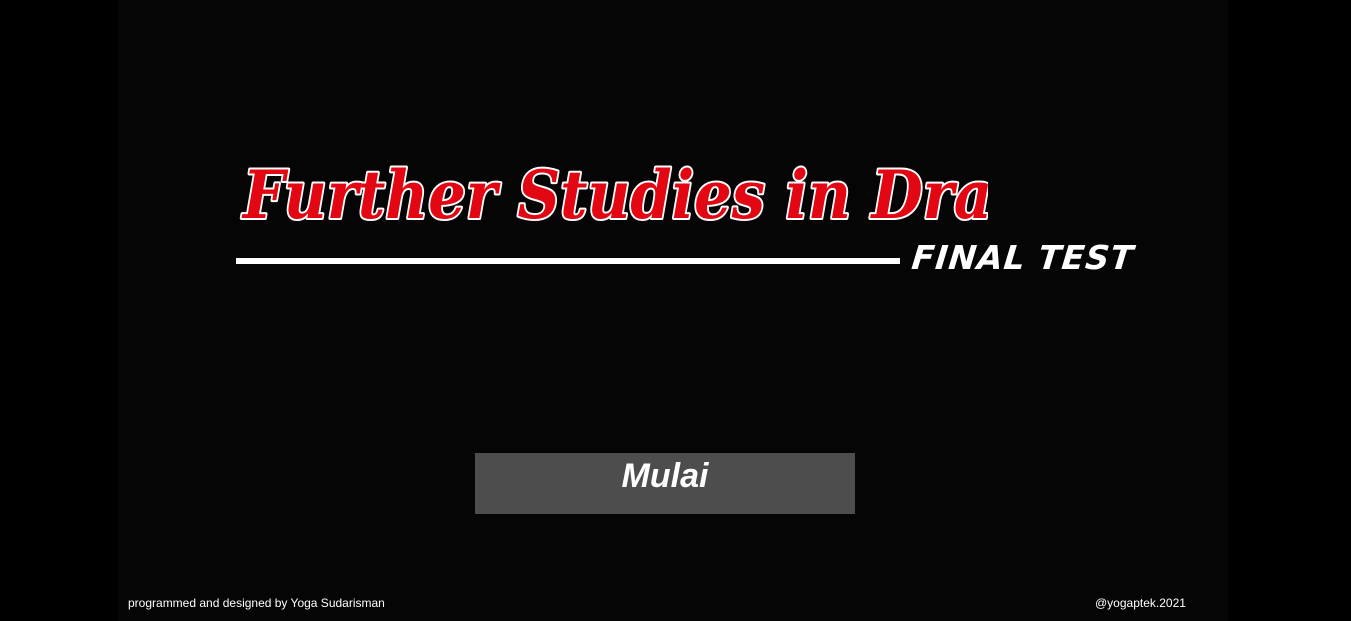 The height and width of the screenshot is (621, 1351). I want to click on title-logo: Further Studies in Drama, so click(553, 192).